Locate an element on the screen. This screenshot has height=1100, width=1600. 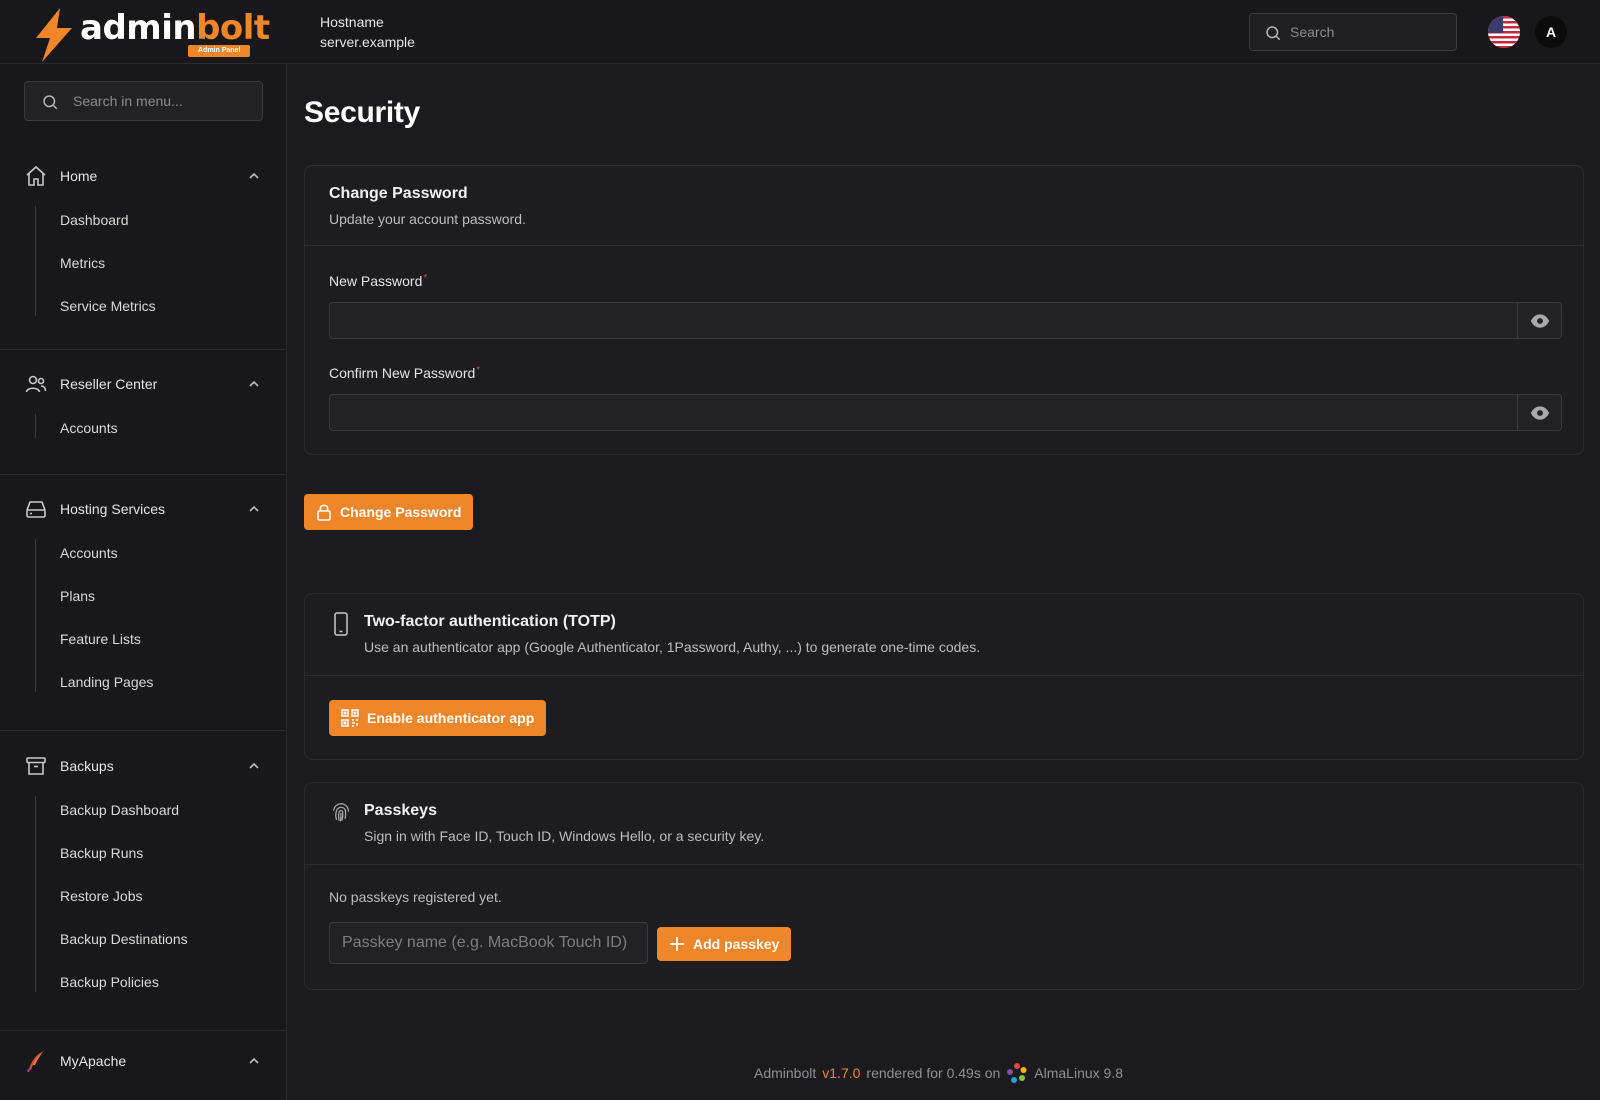
passkey-name-input is located at coordinates (488, 943).